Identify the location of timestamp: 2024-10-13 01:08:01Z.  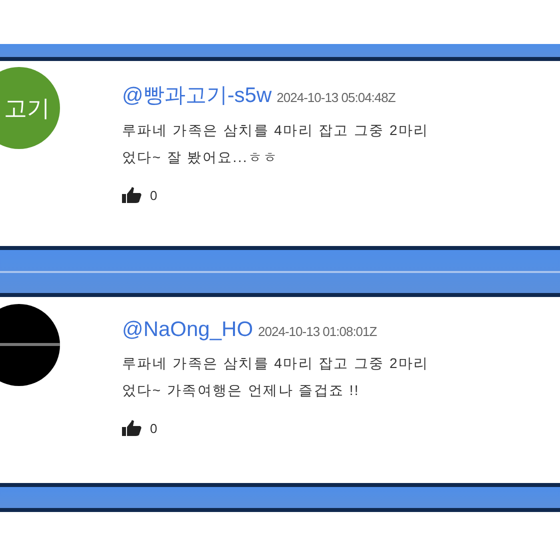
(317, 331).